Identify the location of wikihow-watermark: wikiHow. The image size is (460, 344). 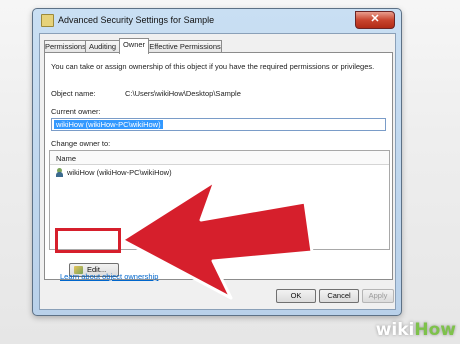
(416, 330).